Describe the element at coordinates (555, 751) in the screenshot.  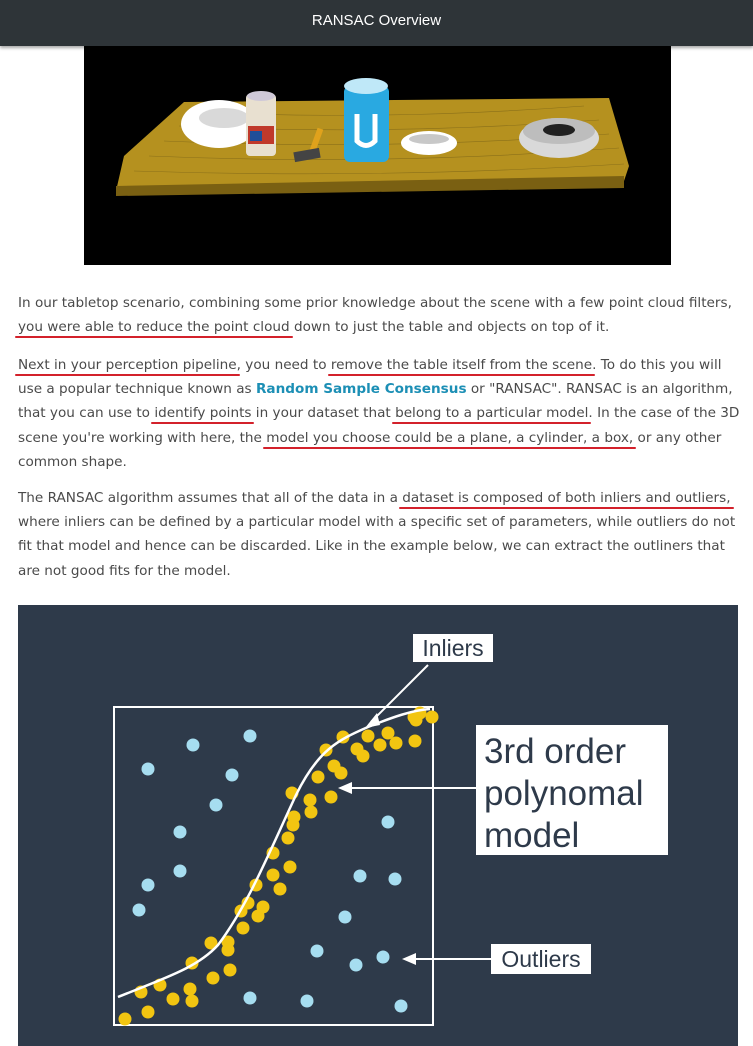
I see `model-label-line1: 3rd order` at that location.